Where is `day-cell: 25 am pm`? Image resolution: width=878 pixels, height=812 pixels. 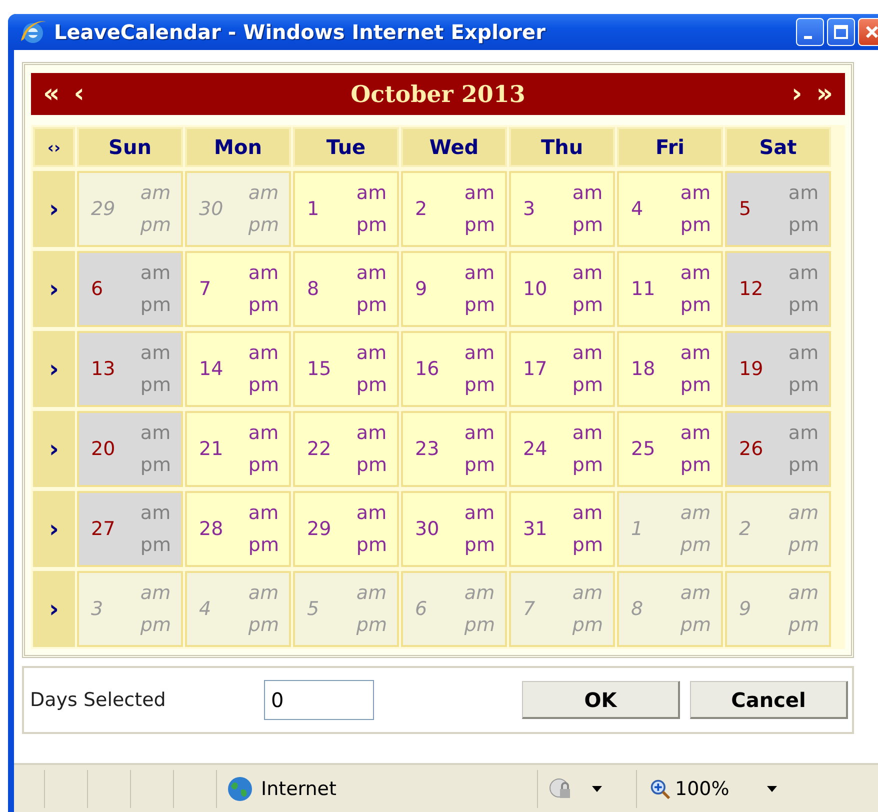
day-cell: 25 am pm is located at coordinates (670, 449).